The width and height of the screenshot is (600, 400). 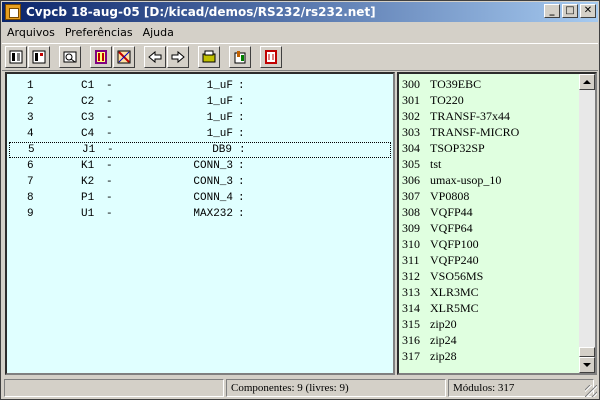 What do you see at coordinates (457, 148) in the screenshot?
I see `module-name: TSOP32SP` at bounding box center [457, 148].